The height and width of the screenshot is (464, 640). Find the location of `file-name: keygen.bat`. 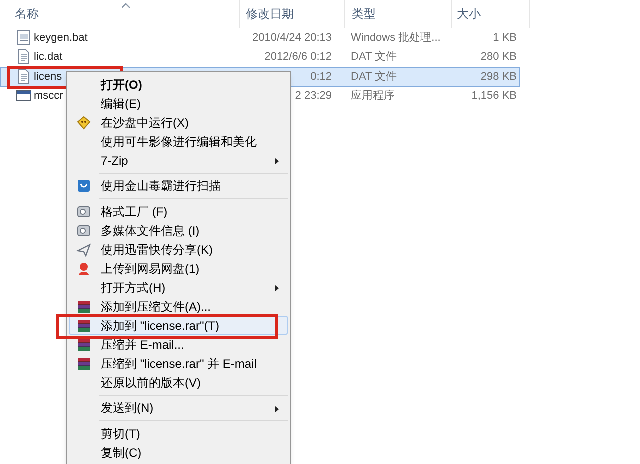

file-name: keygen.bat is located at coordinates (61, 38).